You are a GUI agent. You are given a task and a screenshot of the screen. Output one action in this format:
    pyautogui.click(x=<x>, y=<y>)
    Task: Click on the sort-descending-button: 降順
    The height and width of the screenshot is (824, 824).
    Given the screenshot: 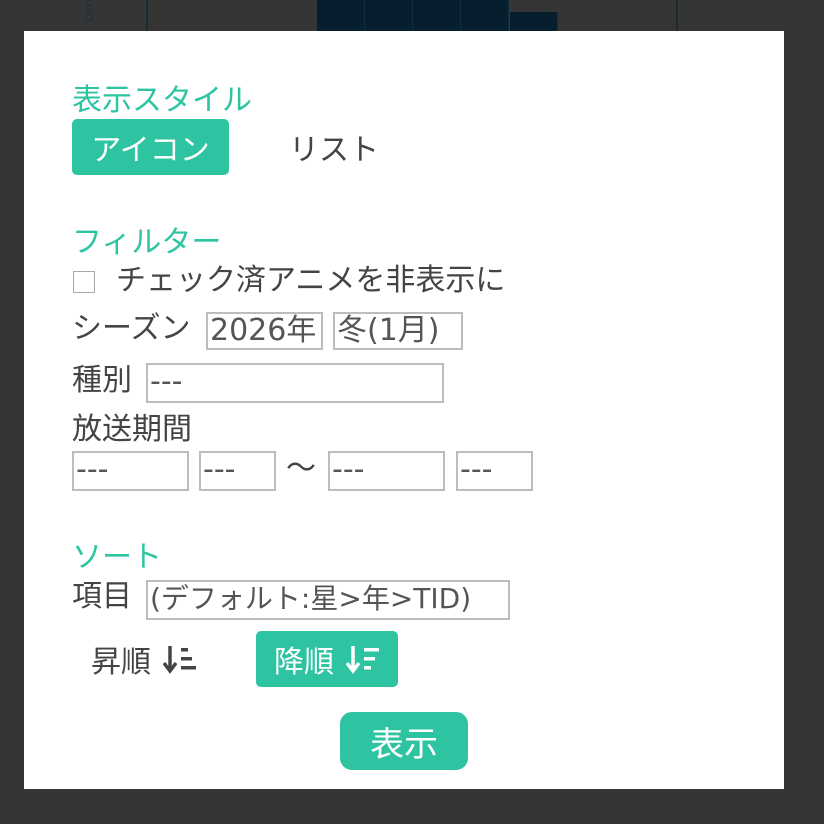 What is the action you would take?
    pyautogui.click(x=327, y=659)
    